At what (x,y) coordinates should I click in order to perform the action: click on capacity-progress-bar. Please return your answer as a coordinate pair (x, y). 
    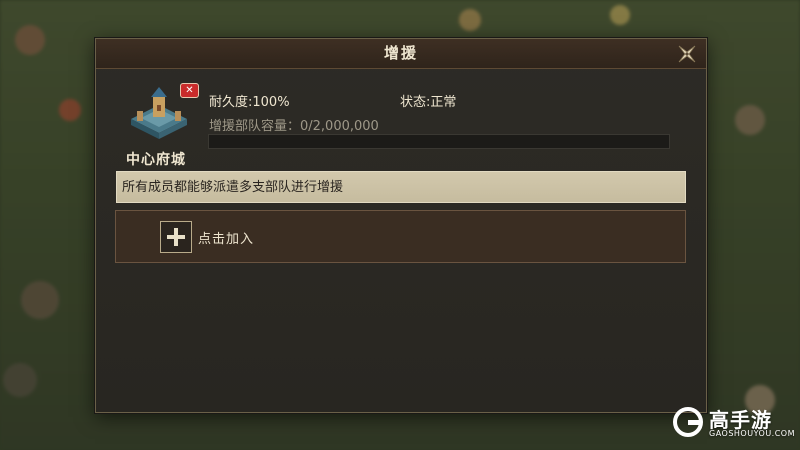
    Looking at the image, I should click on (439, 141).